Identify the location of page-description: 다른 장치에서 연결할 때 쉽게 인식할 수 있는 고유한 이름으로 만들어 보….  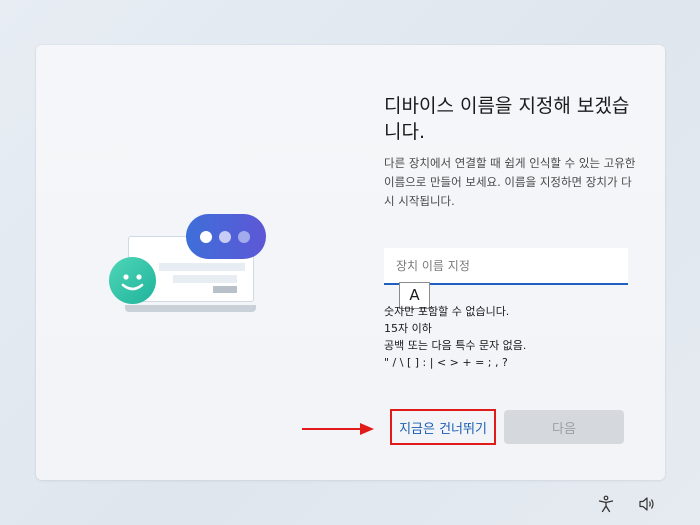
(510, 182).